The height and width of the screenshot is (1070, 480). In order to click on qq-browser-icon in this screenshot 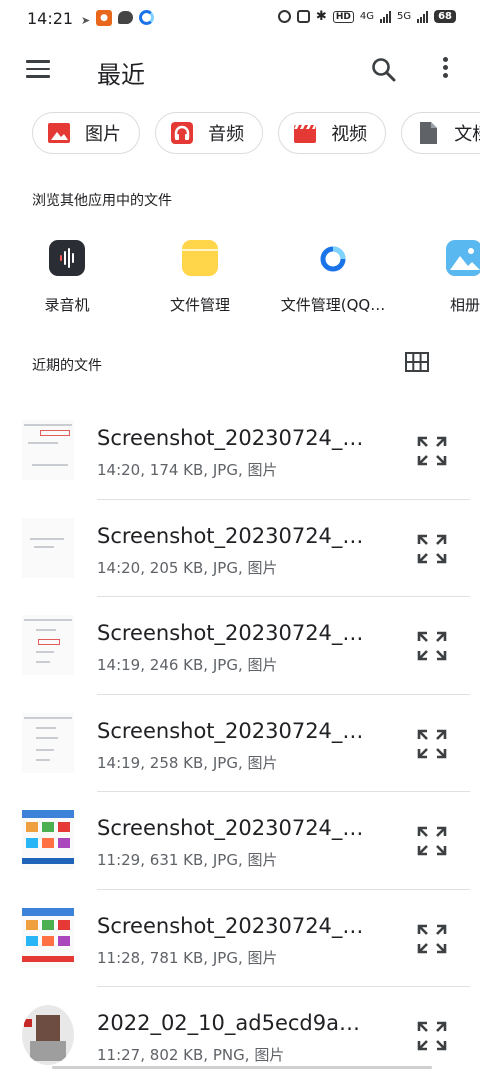, I will do `click(333, 258)`.